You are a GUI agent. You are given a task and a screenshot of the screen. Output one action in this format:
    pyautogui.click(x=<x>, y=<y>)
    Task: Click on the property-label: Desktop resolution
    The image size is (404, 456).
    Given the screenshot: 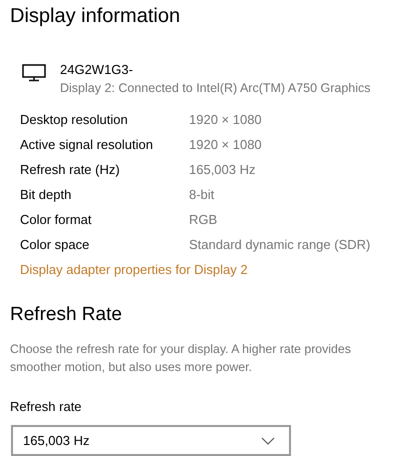 What is the action you would take?
    pyautogui.click(x=74, y=120)
    